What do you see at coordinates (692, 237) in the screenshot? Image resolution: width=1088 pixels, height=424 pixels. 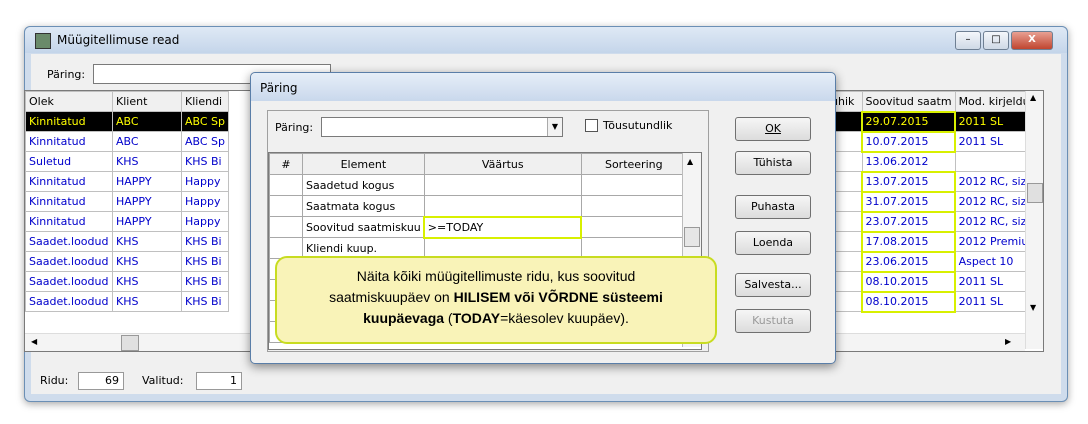 I see `criteria-scroll-thumb` at bounding box center [692, 237].